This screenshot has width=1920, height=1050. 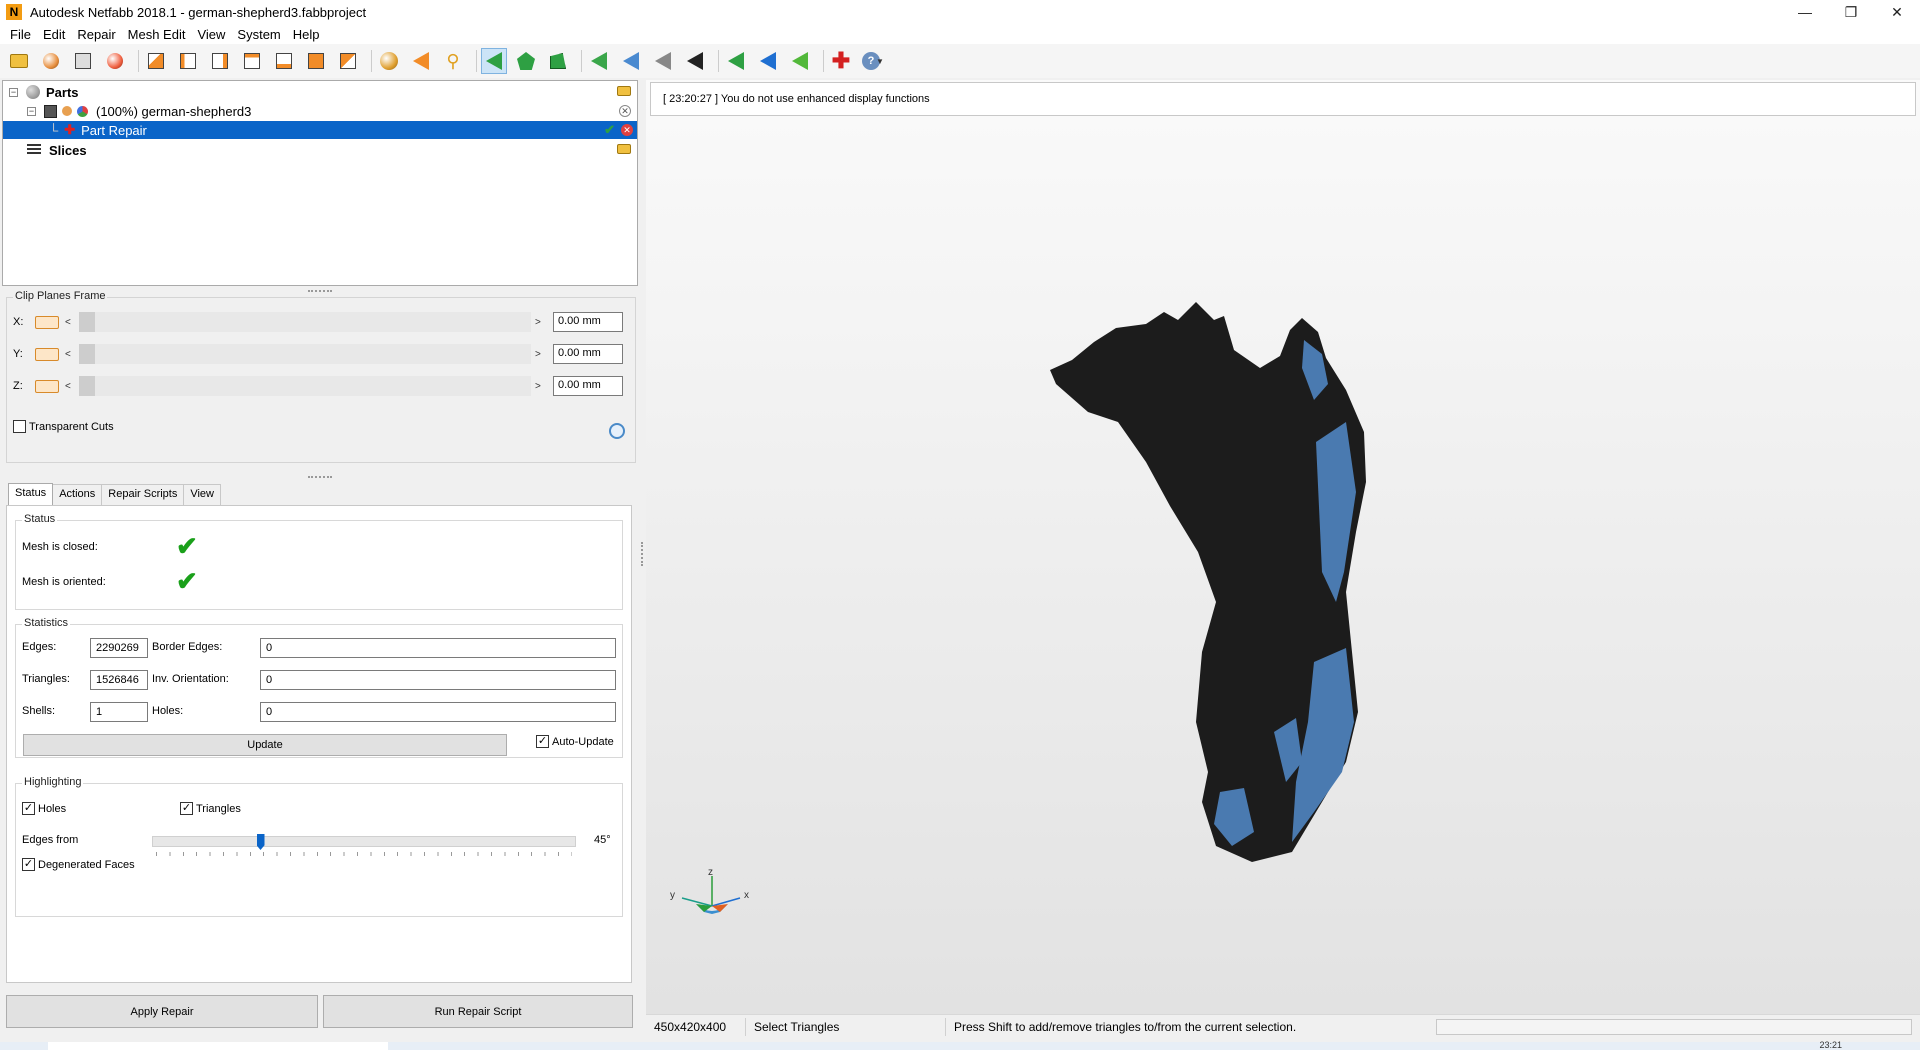 I want to click on splitter-handle, so click(x=320, y=477).